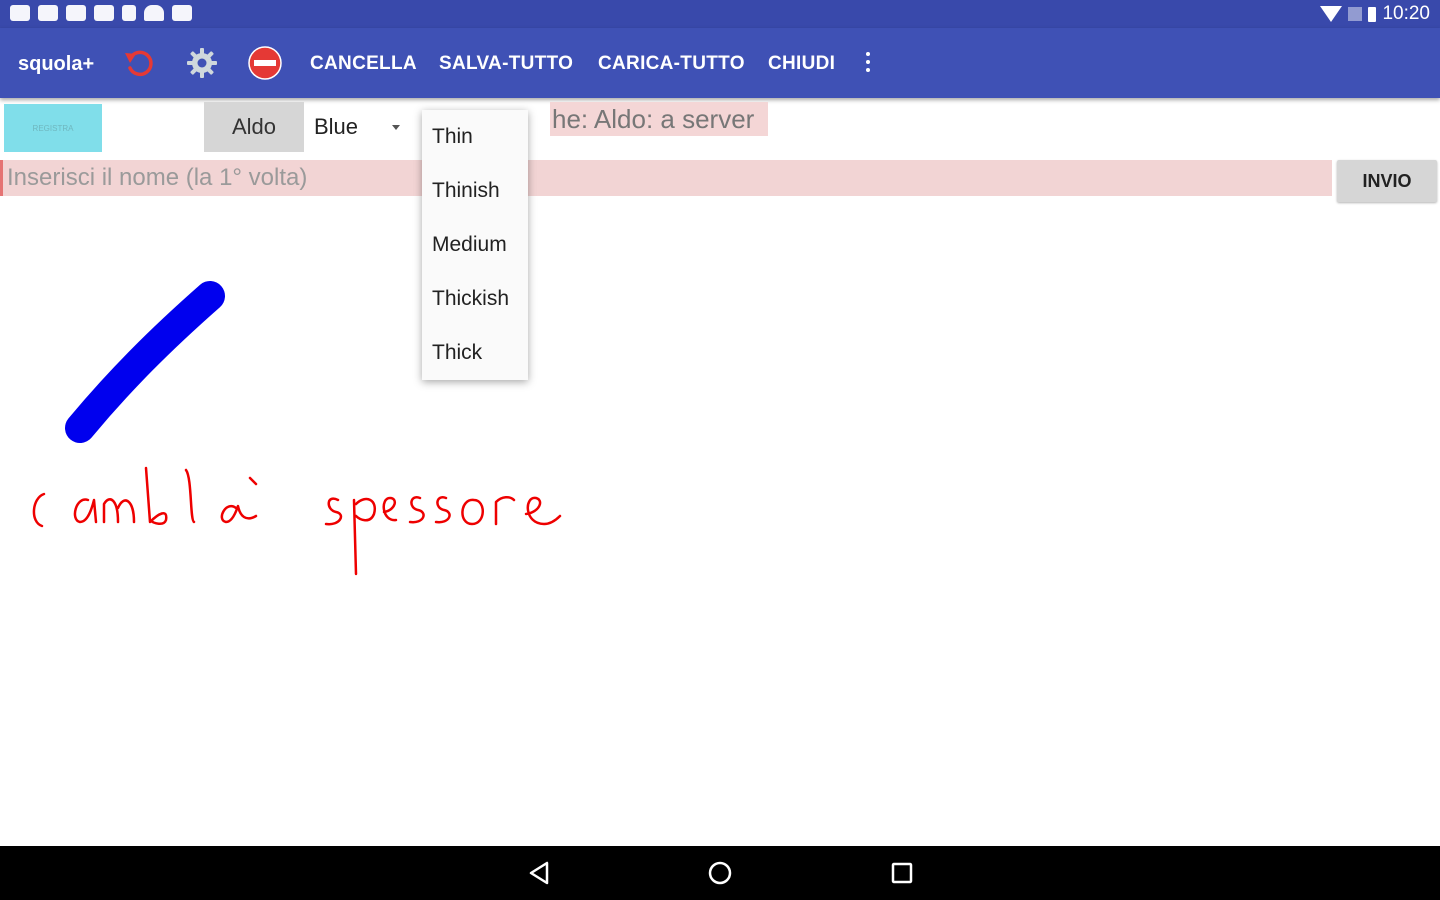  Describe the element at coordinates (868, 62) in the screenshot. I see `overflow-menu-icon` at that location.